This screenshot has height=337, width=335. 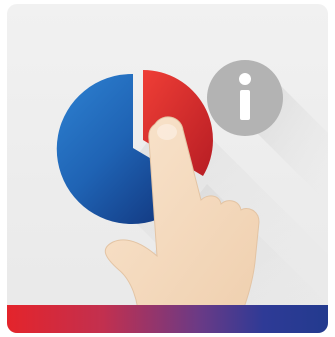 I want to click on info-icon, so click(x=245, y=98).